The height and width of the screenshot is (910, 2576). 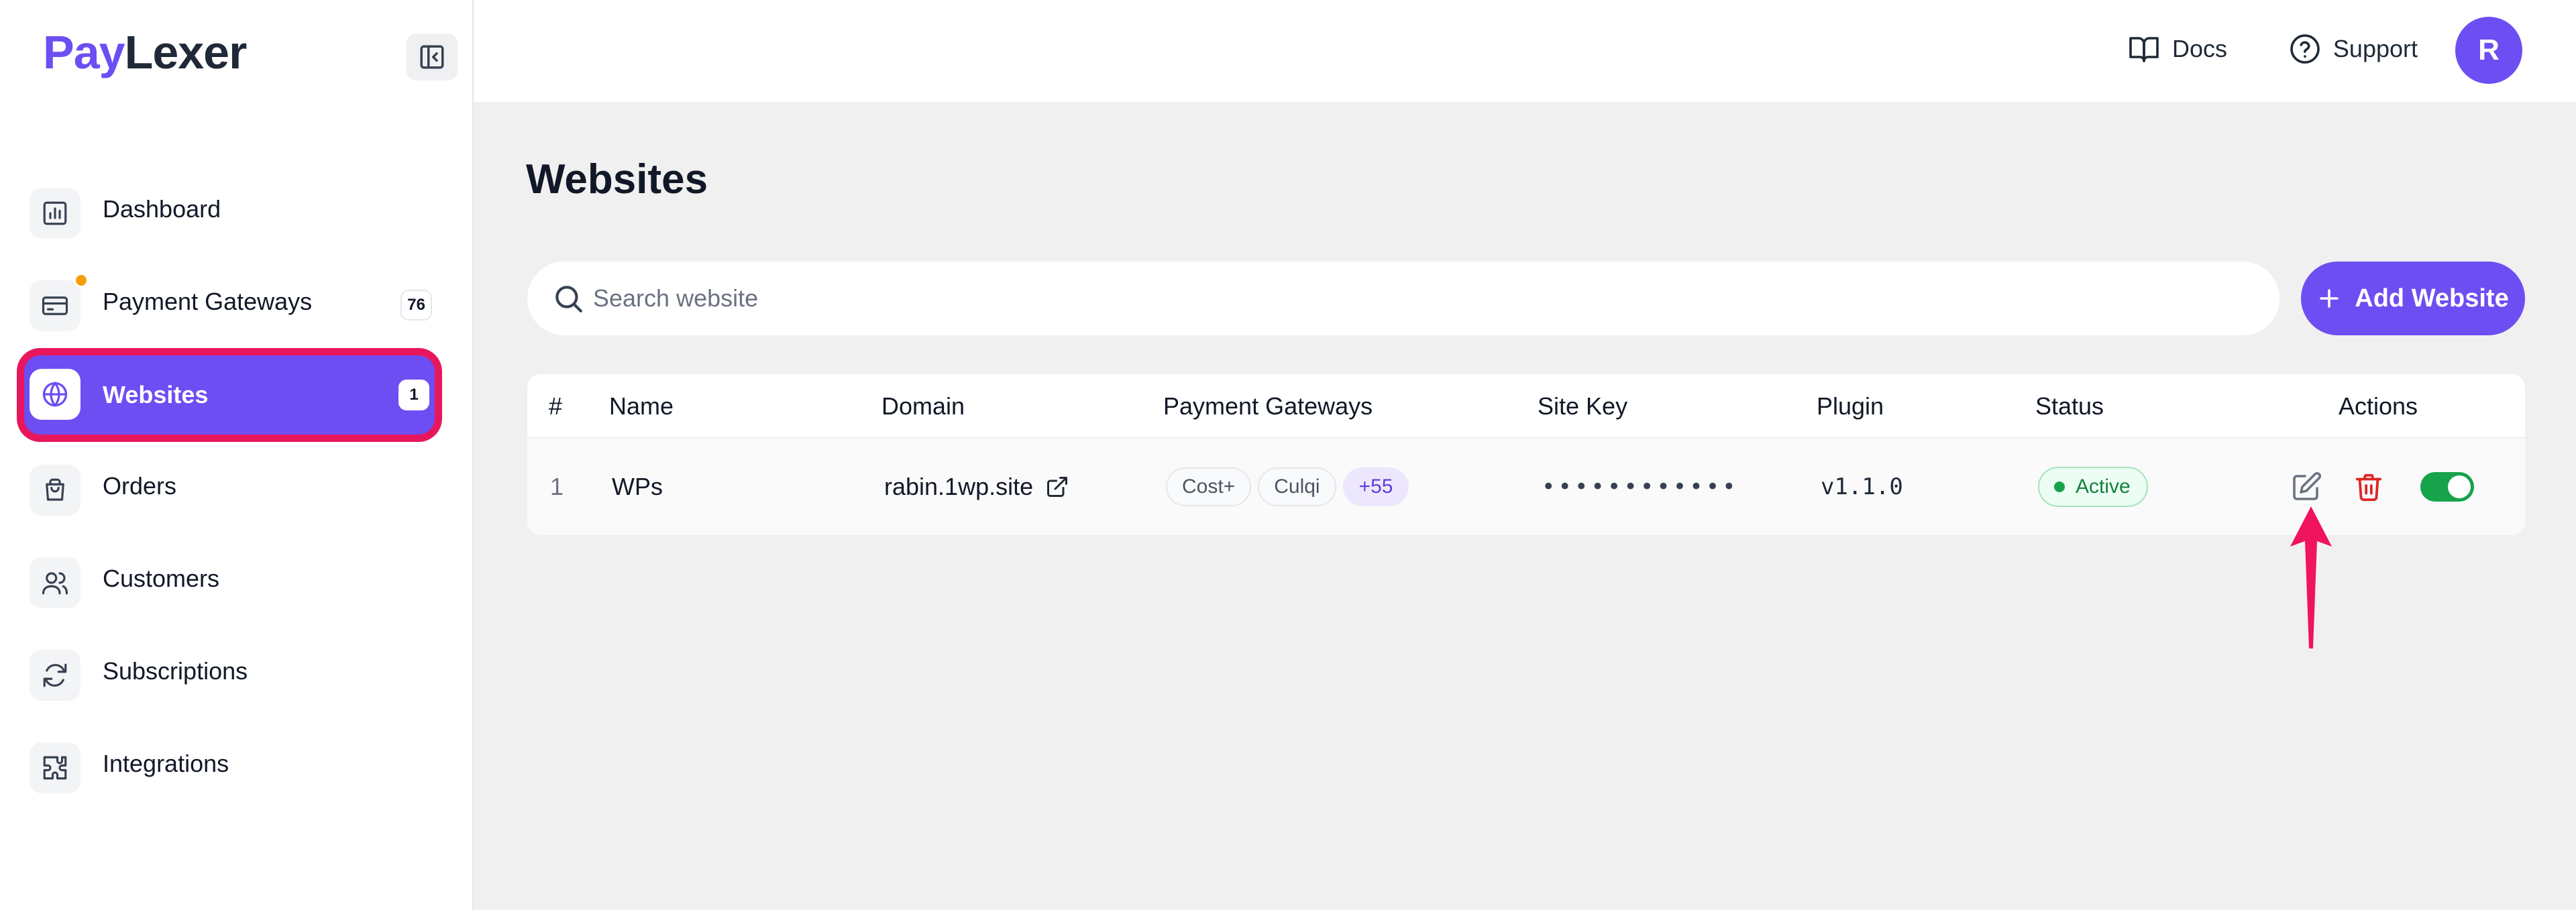 What do you see at coordinates (186, 52) in the screenshot?
I see `brand-logo-lexer: Lexer` at bounding box center [186, 52].